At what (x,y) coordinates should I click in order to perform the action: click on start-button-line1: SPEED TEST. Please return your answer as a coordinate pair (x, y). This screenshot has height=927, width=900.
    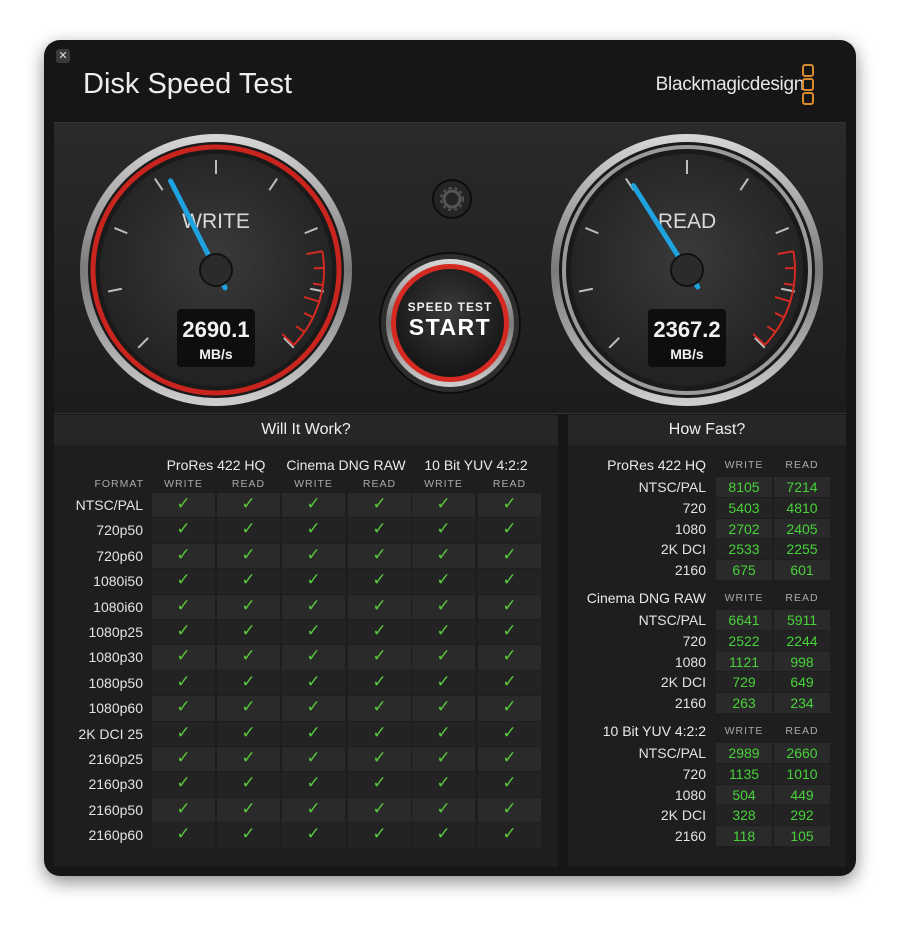
    Looking at the image, I should click on (450, 307).